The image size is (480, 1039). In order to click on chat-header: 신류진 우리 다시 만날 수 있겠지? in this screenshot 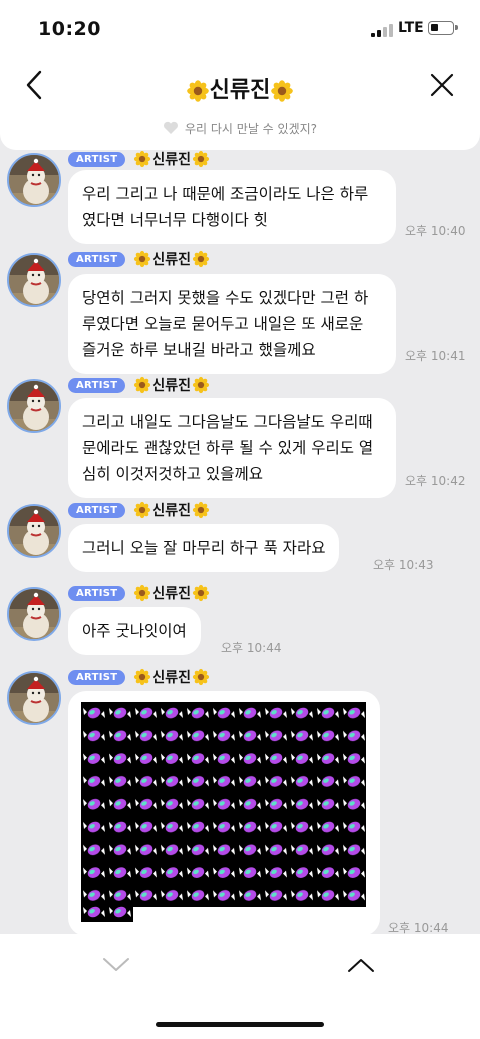, I will do `click(240, 104)`.